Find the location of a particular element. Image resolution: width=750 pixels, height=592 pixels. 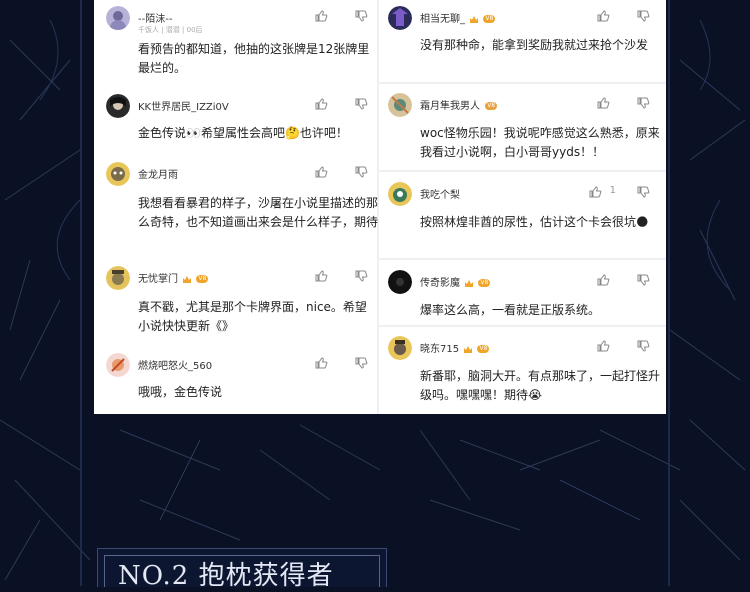

section-title-plate: NO.2 抱枕获得者 is located at coordinates (242, 569).